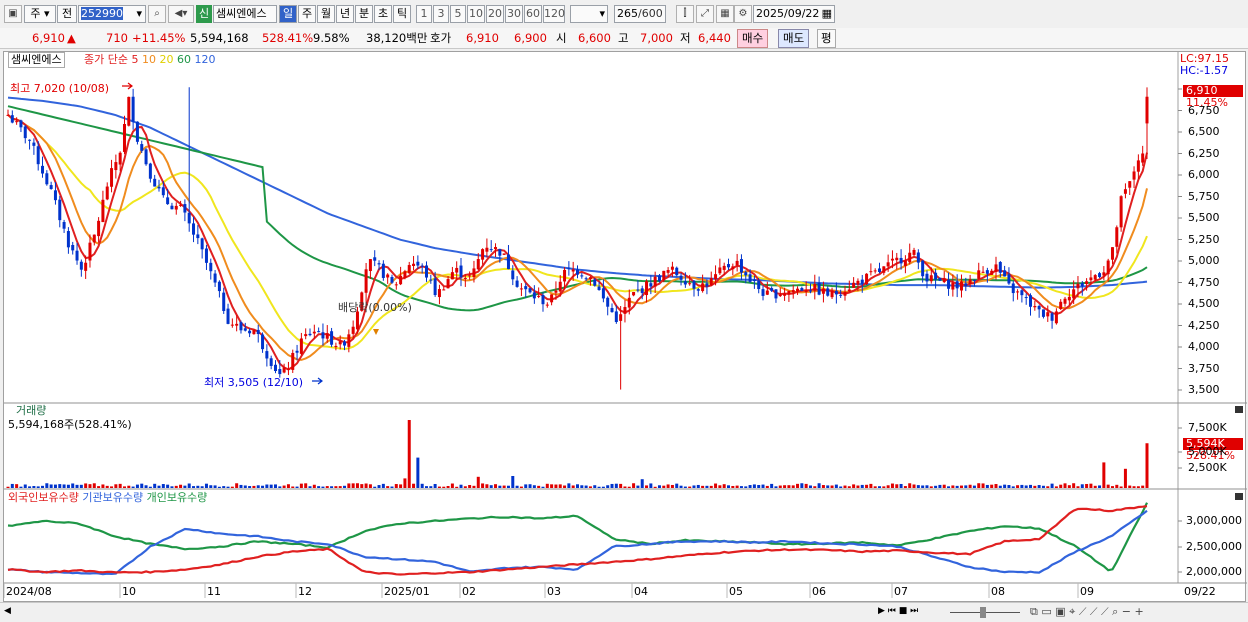 The height and width of the screenshot is (622, 1248). Describe the element at coordinates (307, 14) in the screenshot. I see `period-tab-1: 주` at that location.